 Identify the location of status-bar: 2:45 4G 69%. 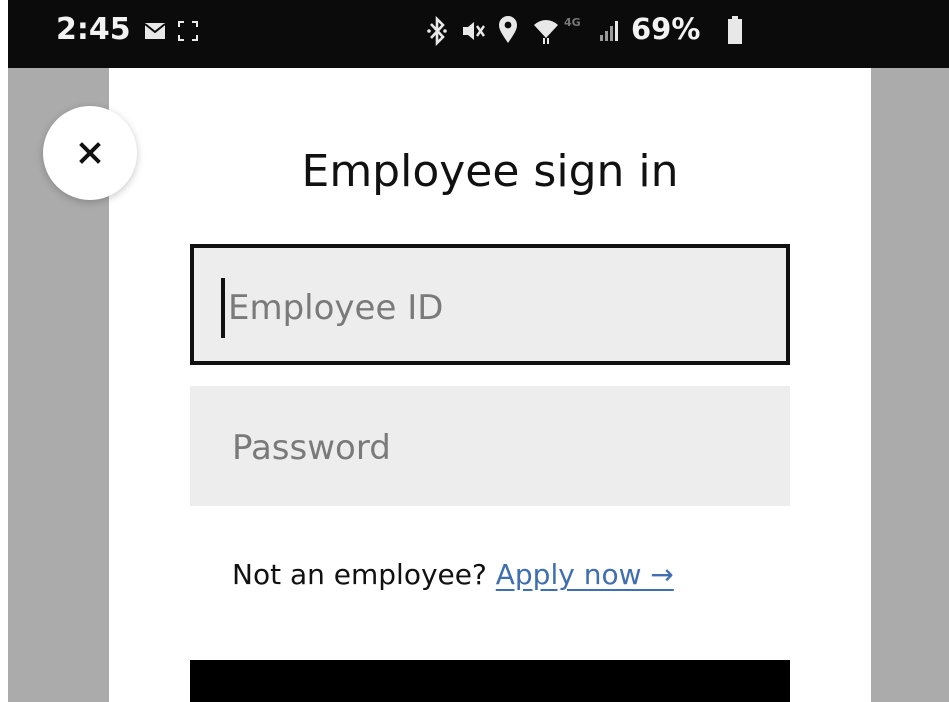
(478, 34).